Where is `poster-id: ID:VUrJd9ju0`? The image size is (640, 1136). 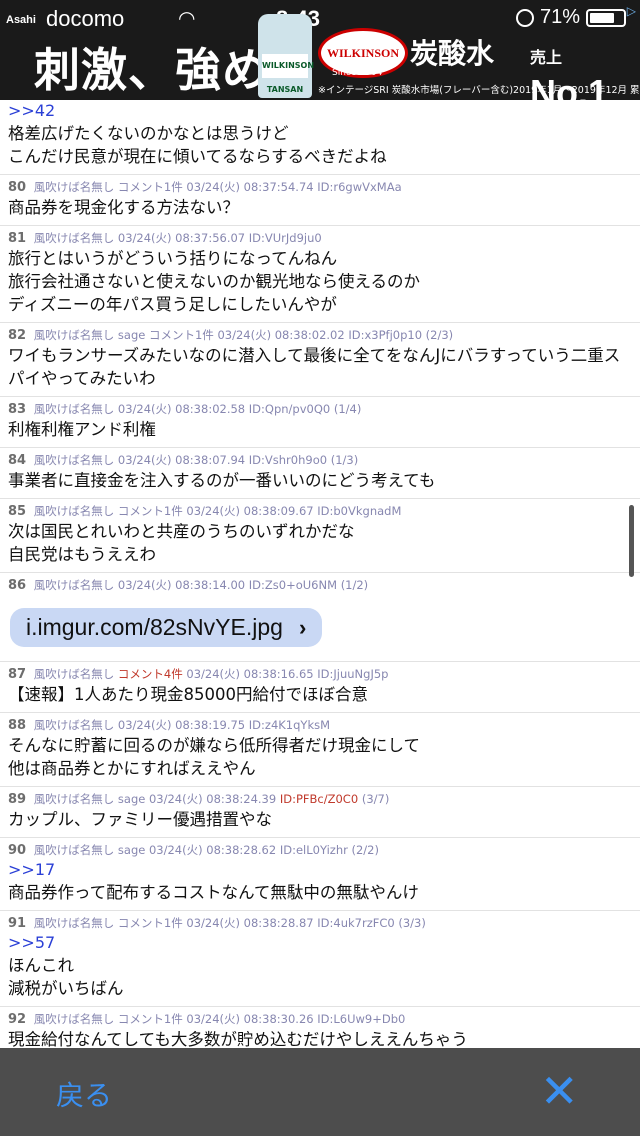 poster-id: ID:VUrJd9ju0 is located at coordinates (285, 238).